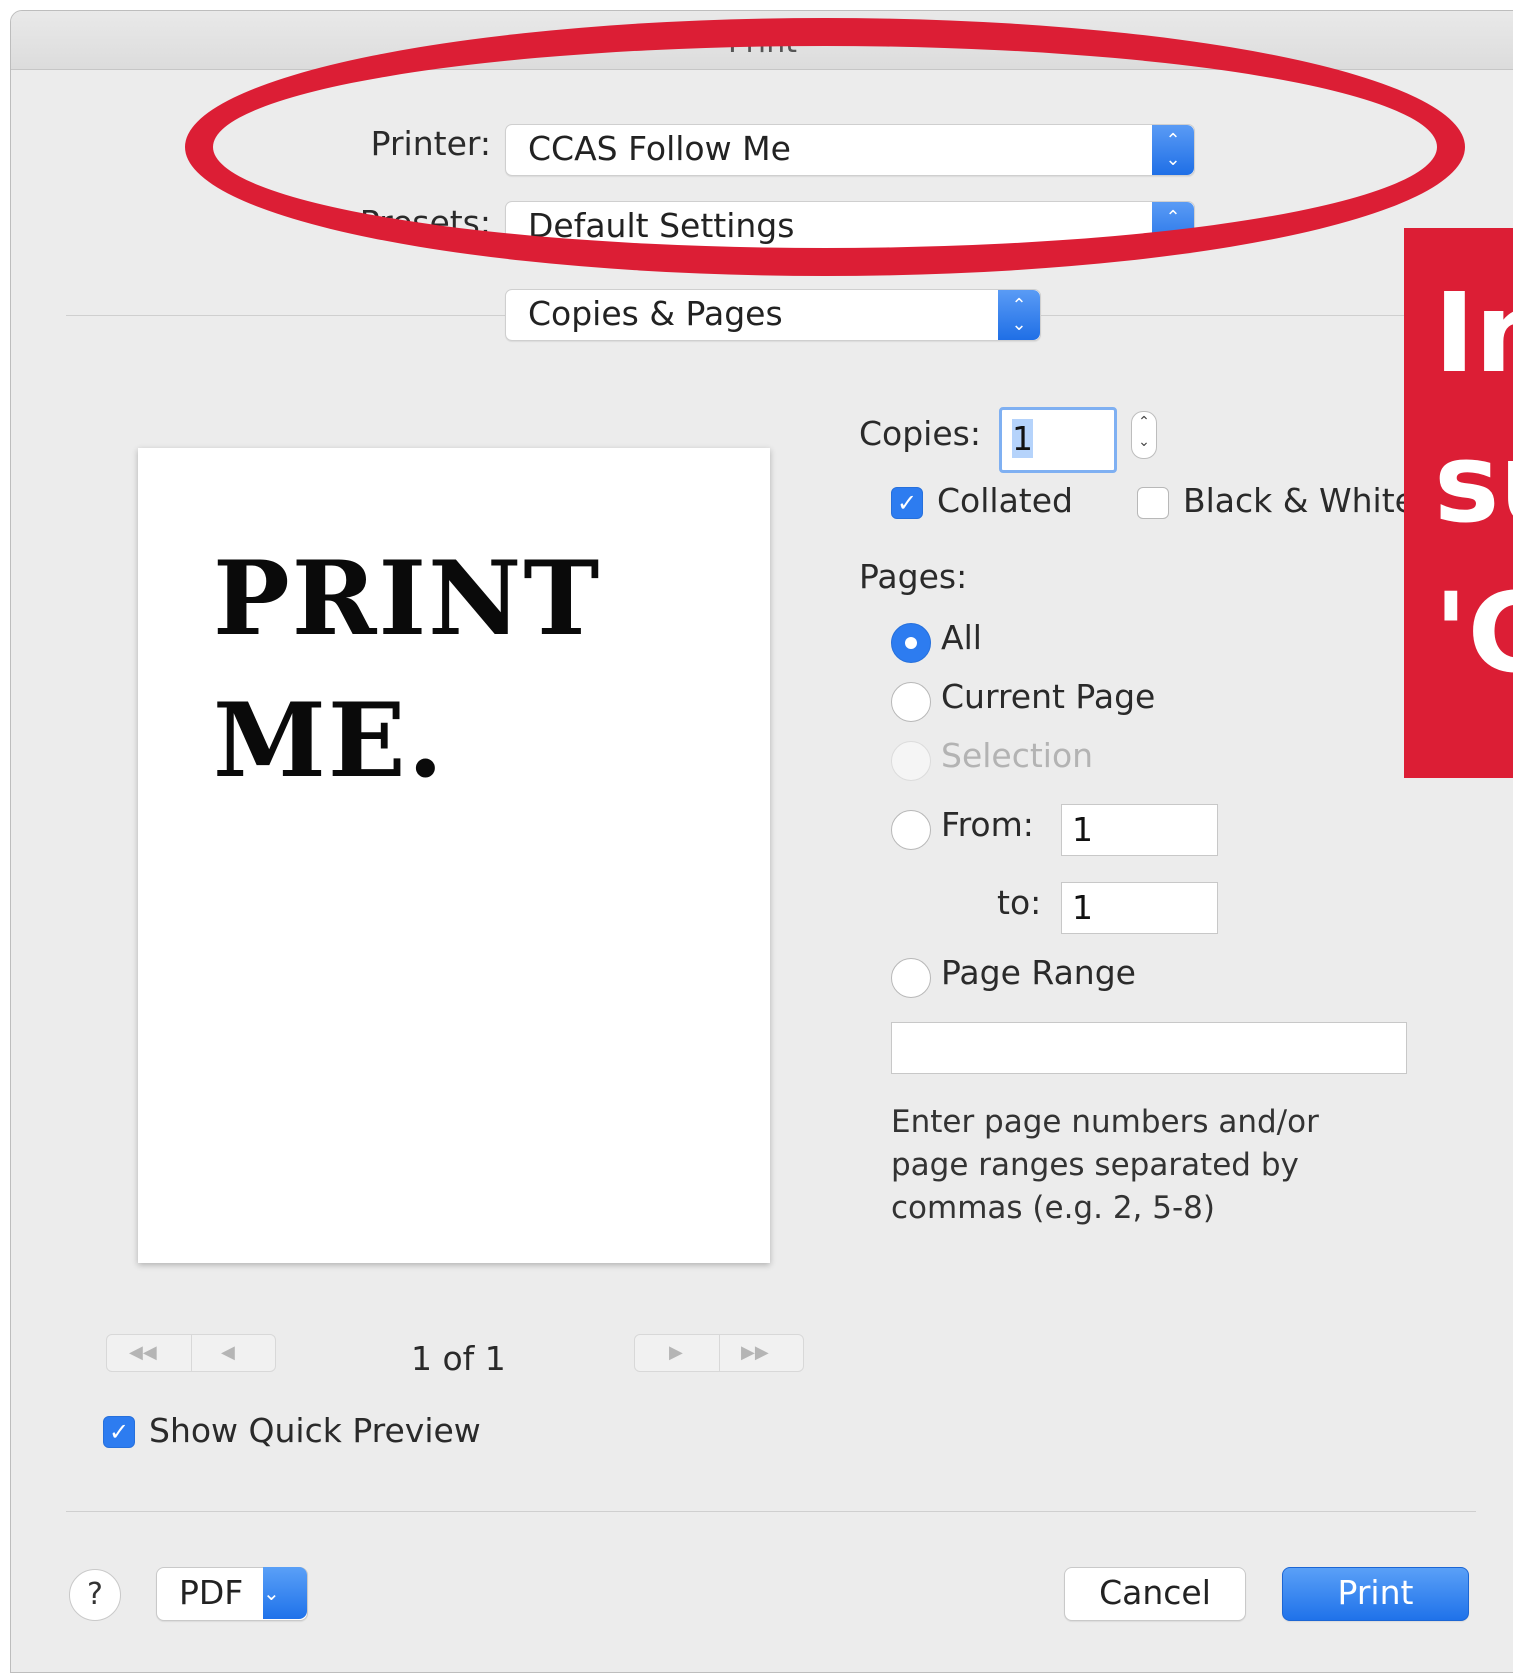  I want to click on pages-all-label: All, so click(961, 637).